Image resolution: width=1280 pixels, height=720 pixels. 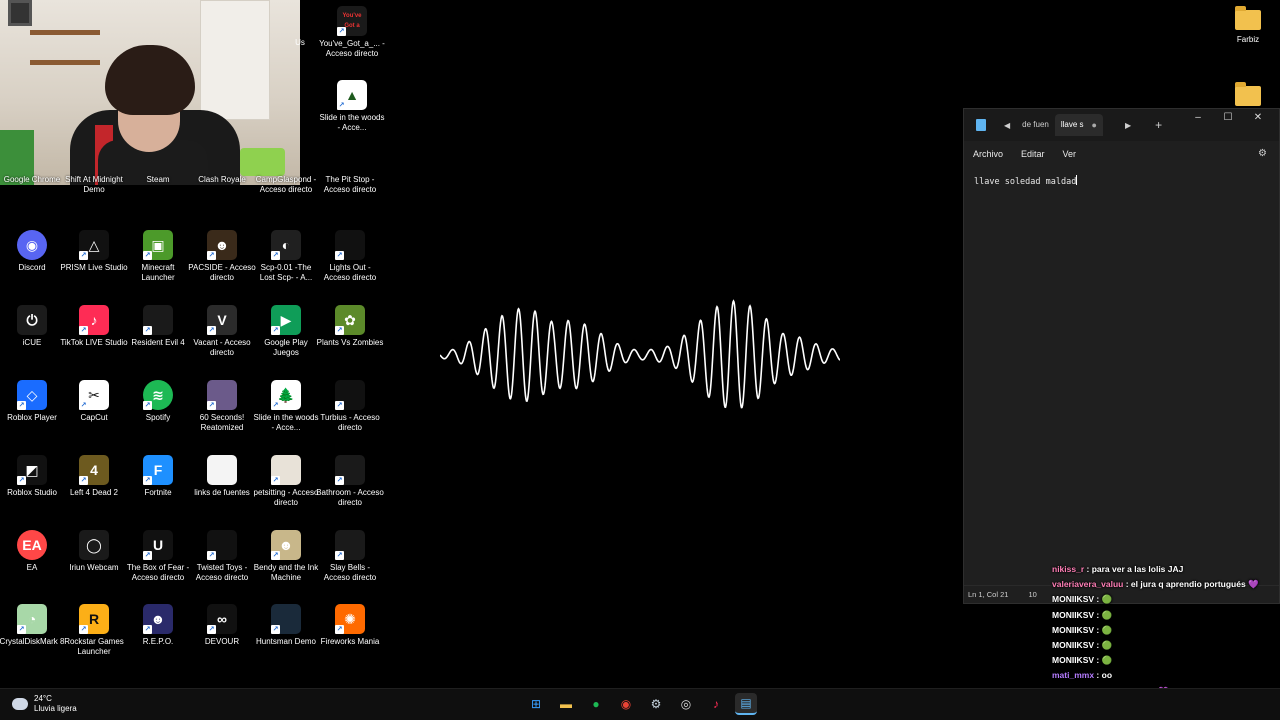 I want to click on desktop-icon-fortnite: F ↗ Fortnite, so click(x=158, y=476).